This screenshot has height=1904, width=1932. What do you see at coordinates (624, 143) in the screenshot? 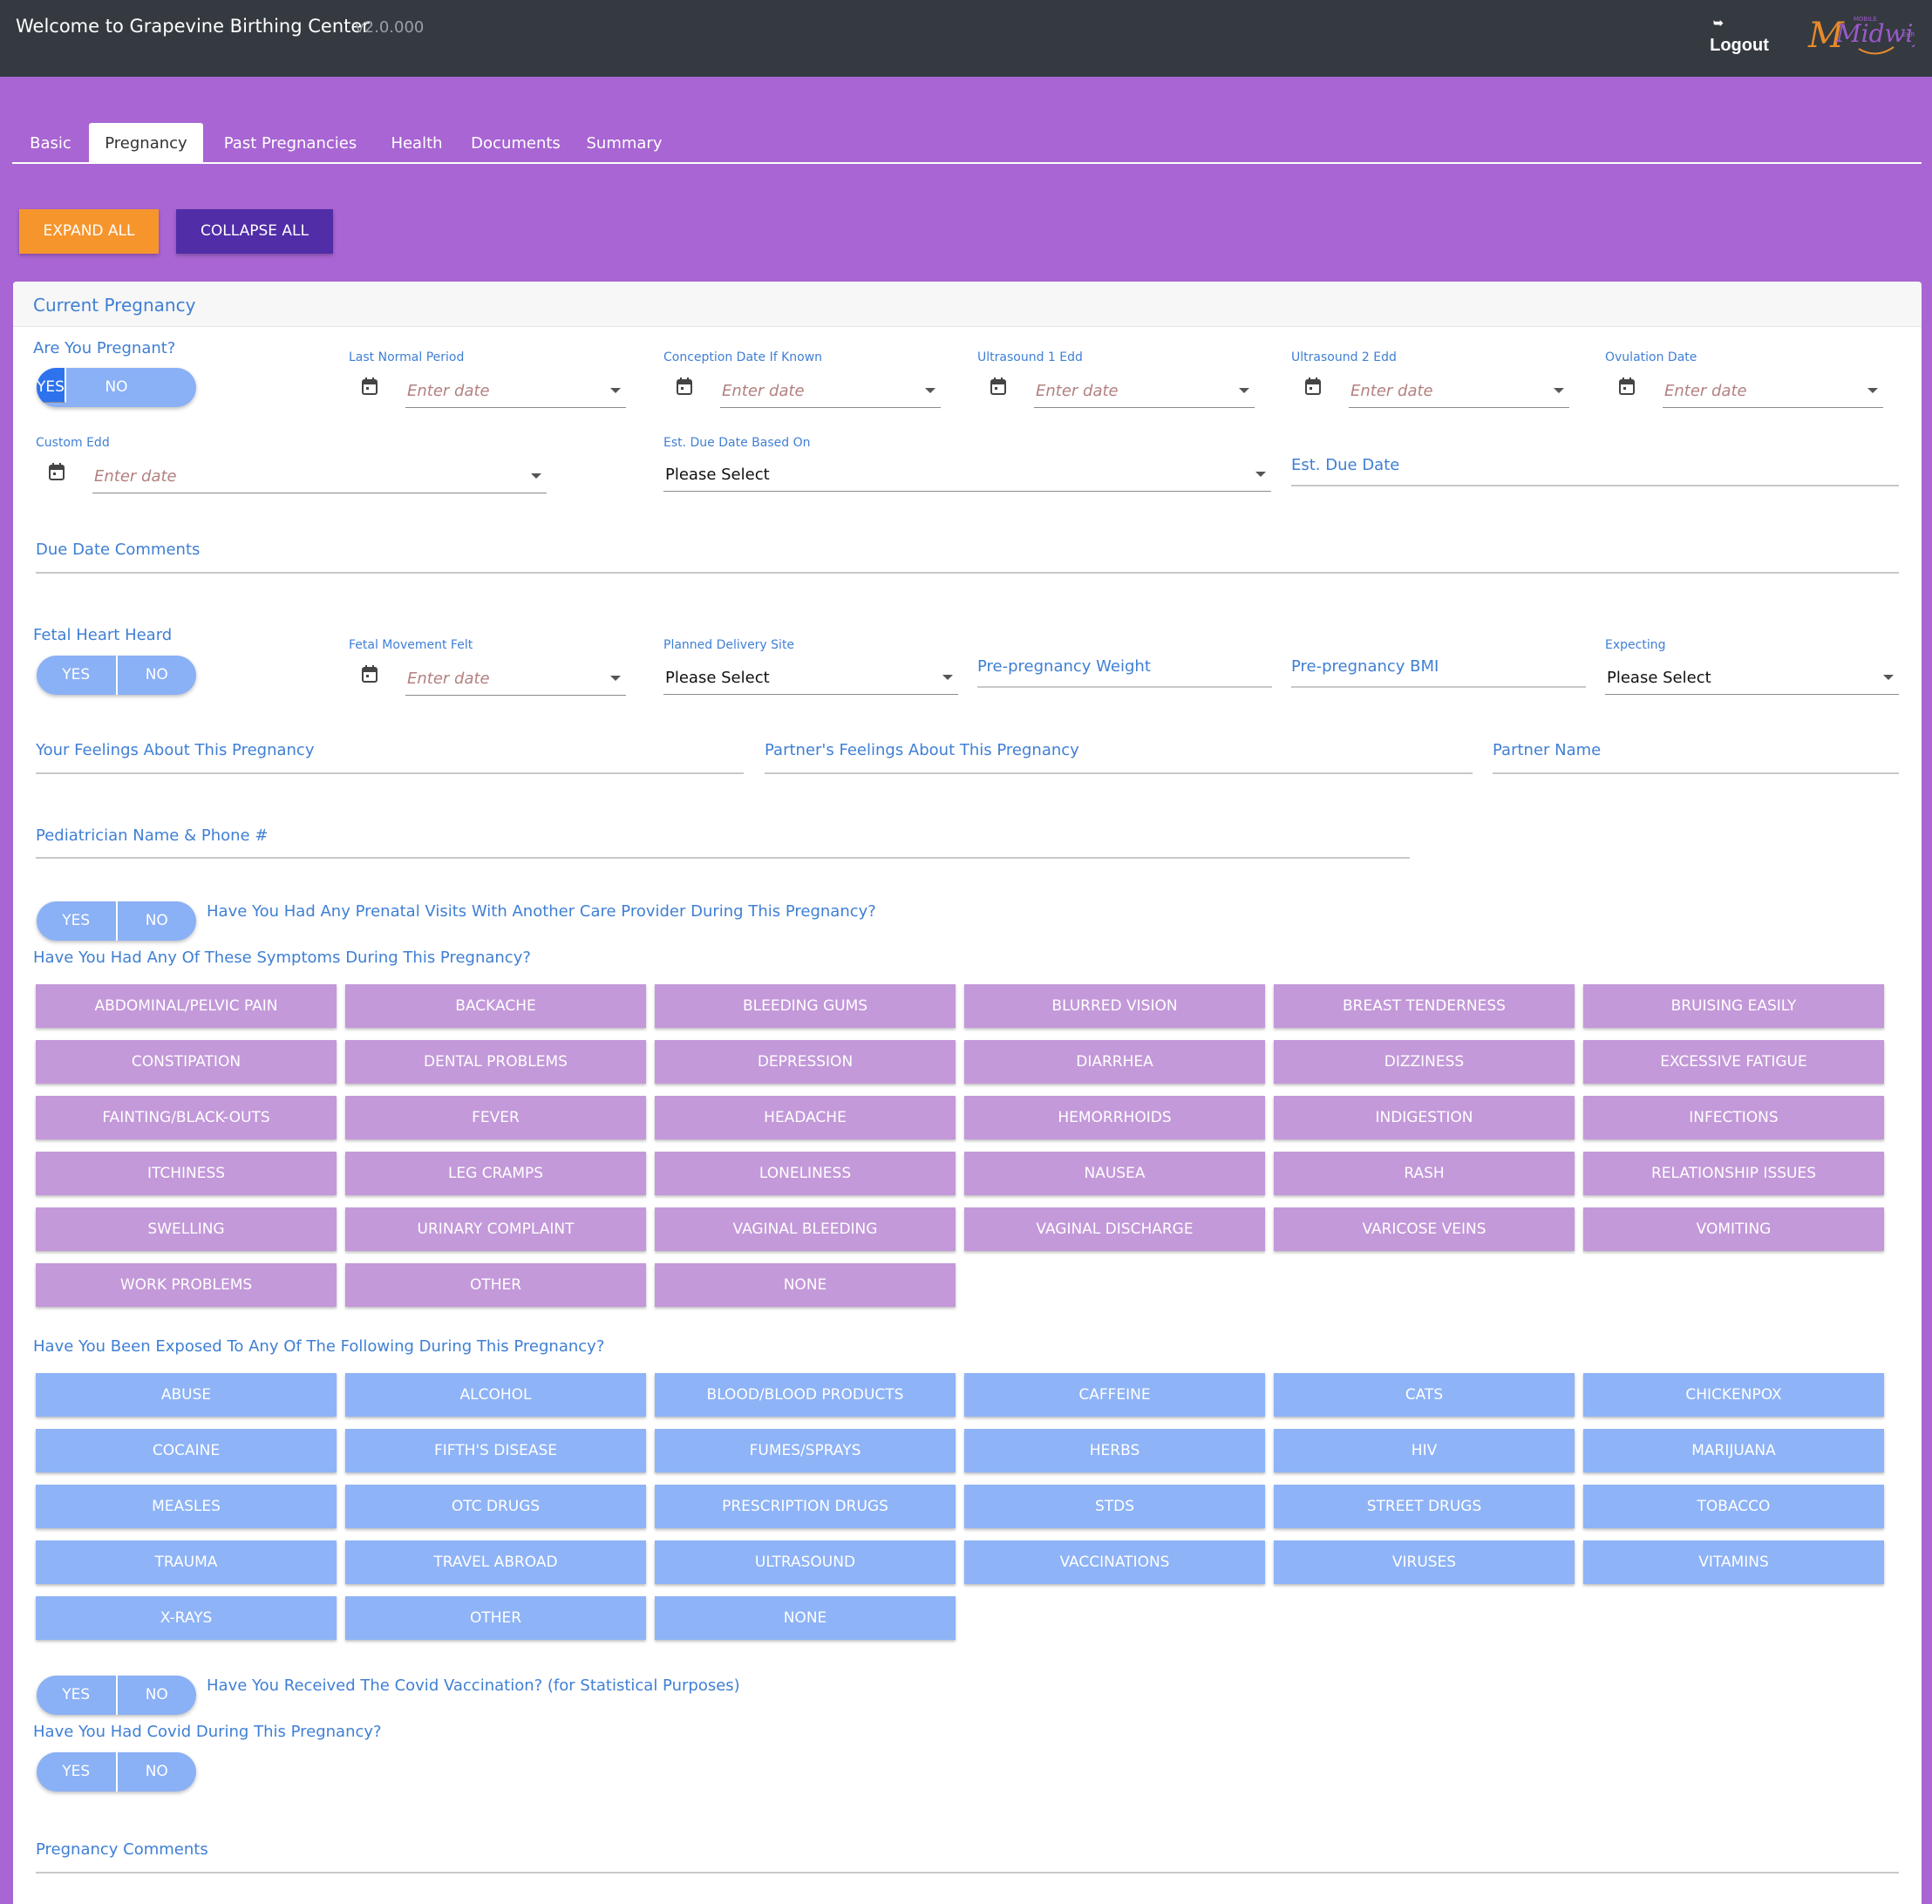
I see `tab-summary: Summary` at bounding box center [624, 143].